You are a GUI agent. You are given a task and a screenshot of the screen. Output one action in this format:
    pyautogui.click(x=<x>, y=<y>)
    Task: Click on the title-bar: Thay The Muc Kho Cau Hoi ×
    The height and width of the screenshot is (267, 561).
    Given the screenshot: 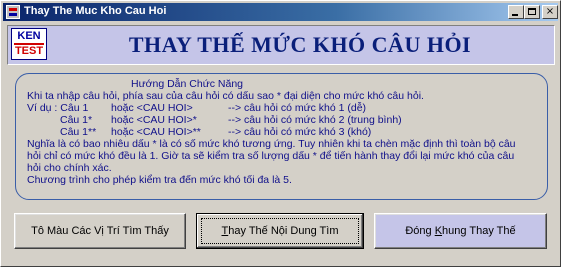 What is the action you would take?
    pyautogui.click(x=280, y=12)
    